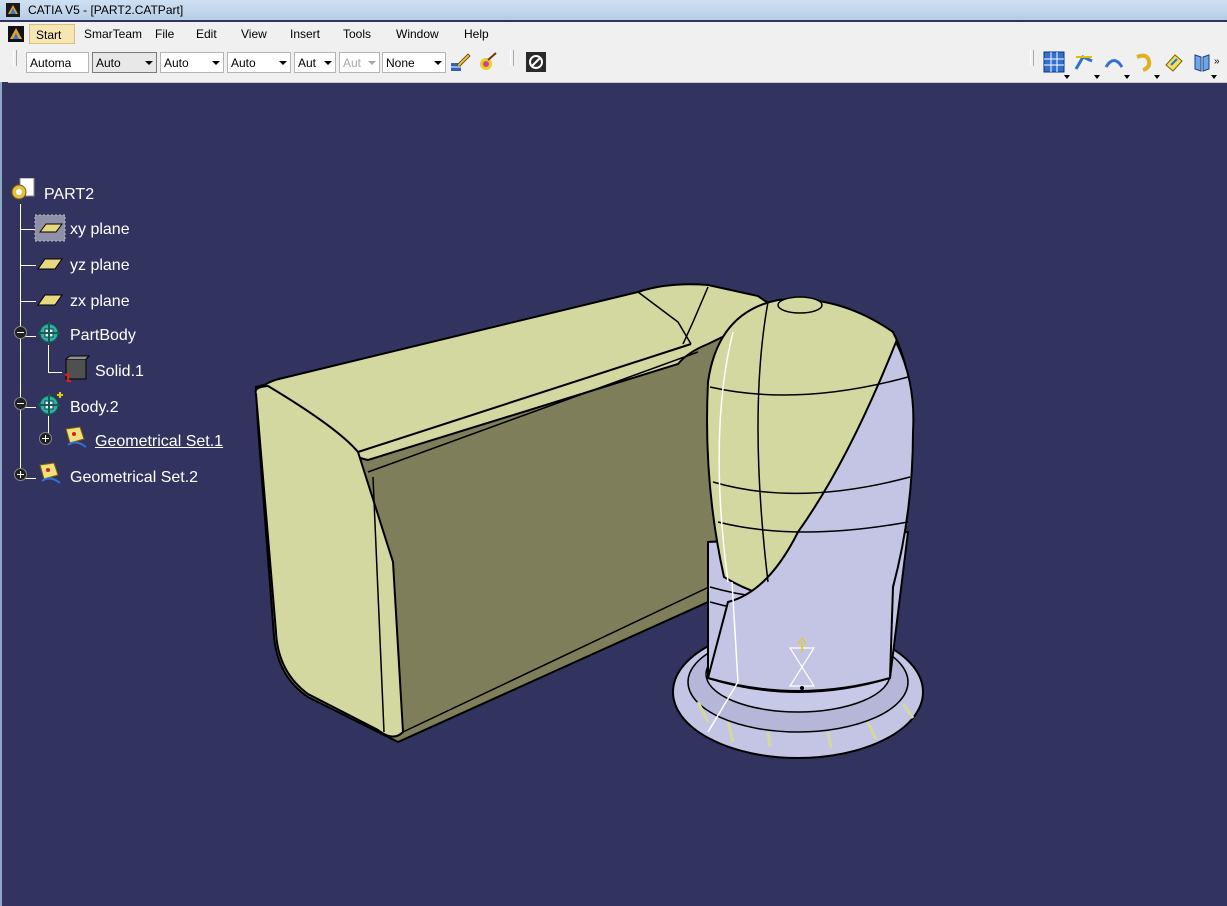 This screenshot has height=906, width=1227. What do you see at coordinates (305, 34) in the screenshot?
I see `menu-insert: Insert` at bounding box center [305, 34].